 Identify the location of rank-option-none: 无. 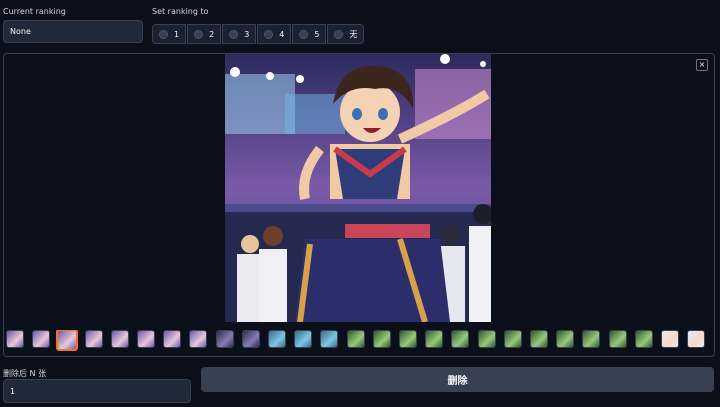
(346, 34).